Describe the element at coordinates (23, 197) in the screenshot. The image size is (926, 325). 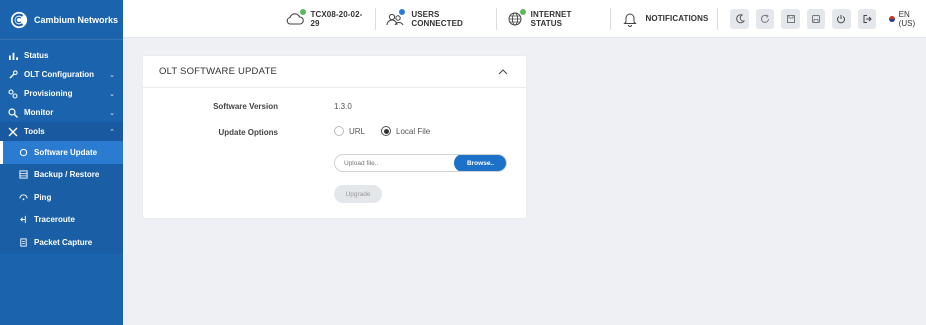
I see `ping-icon` at that location.